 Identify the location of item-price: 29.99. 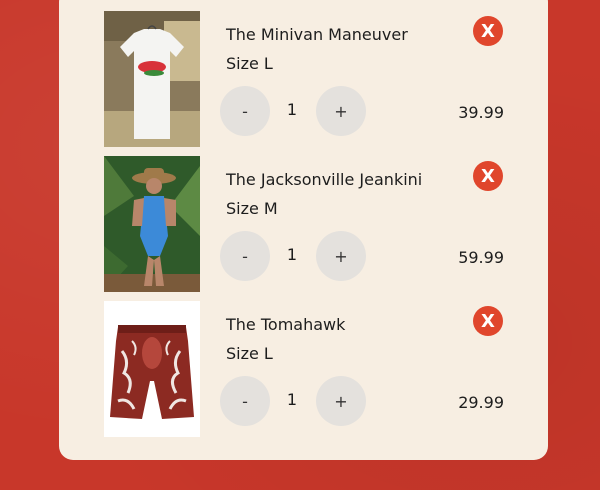
(481, 402).